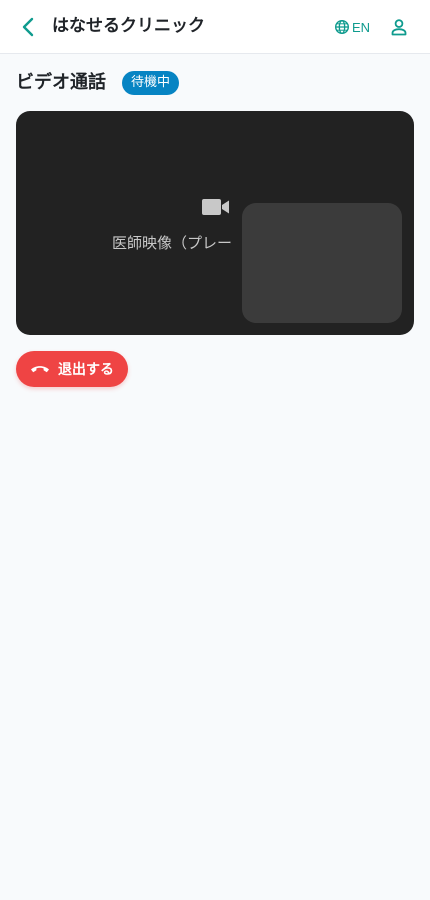 The width and height of the screenshot is (430, 900). I want to click on language-toggle-button: EN, so click(352, 27).